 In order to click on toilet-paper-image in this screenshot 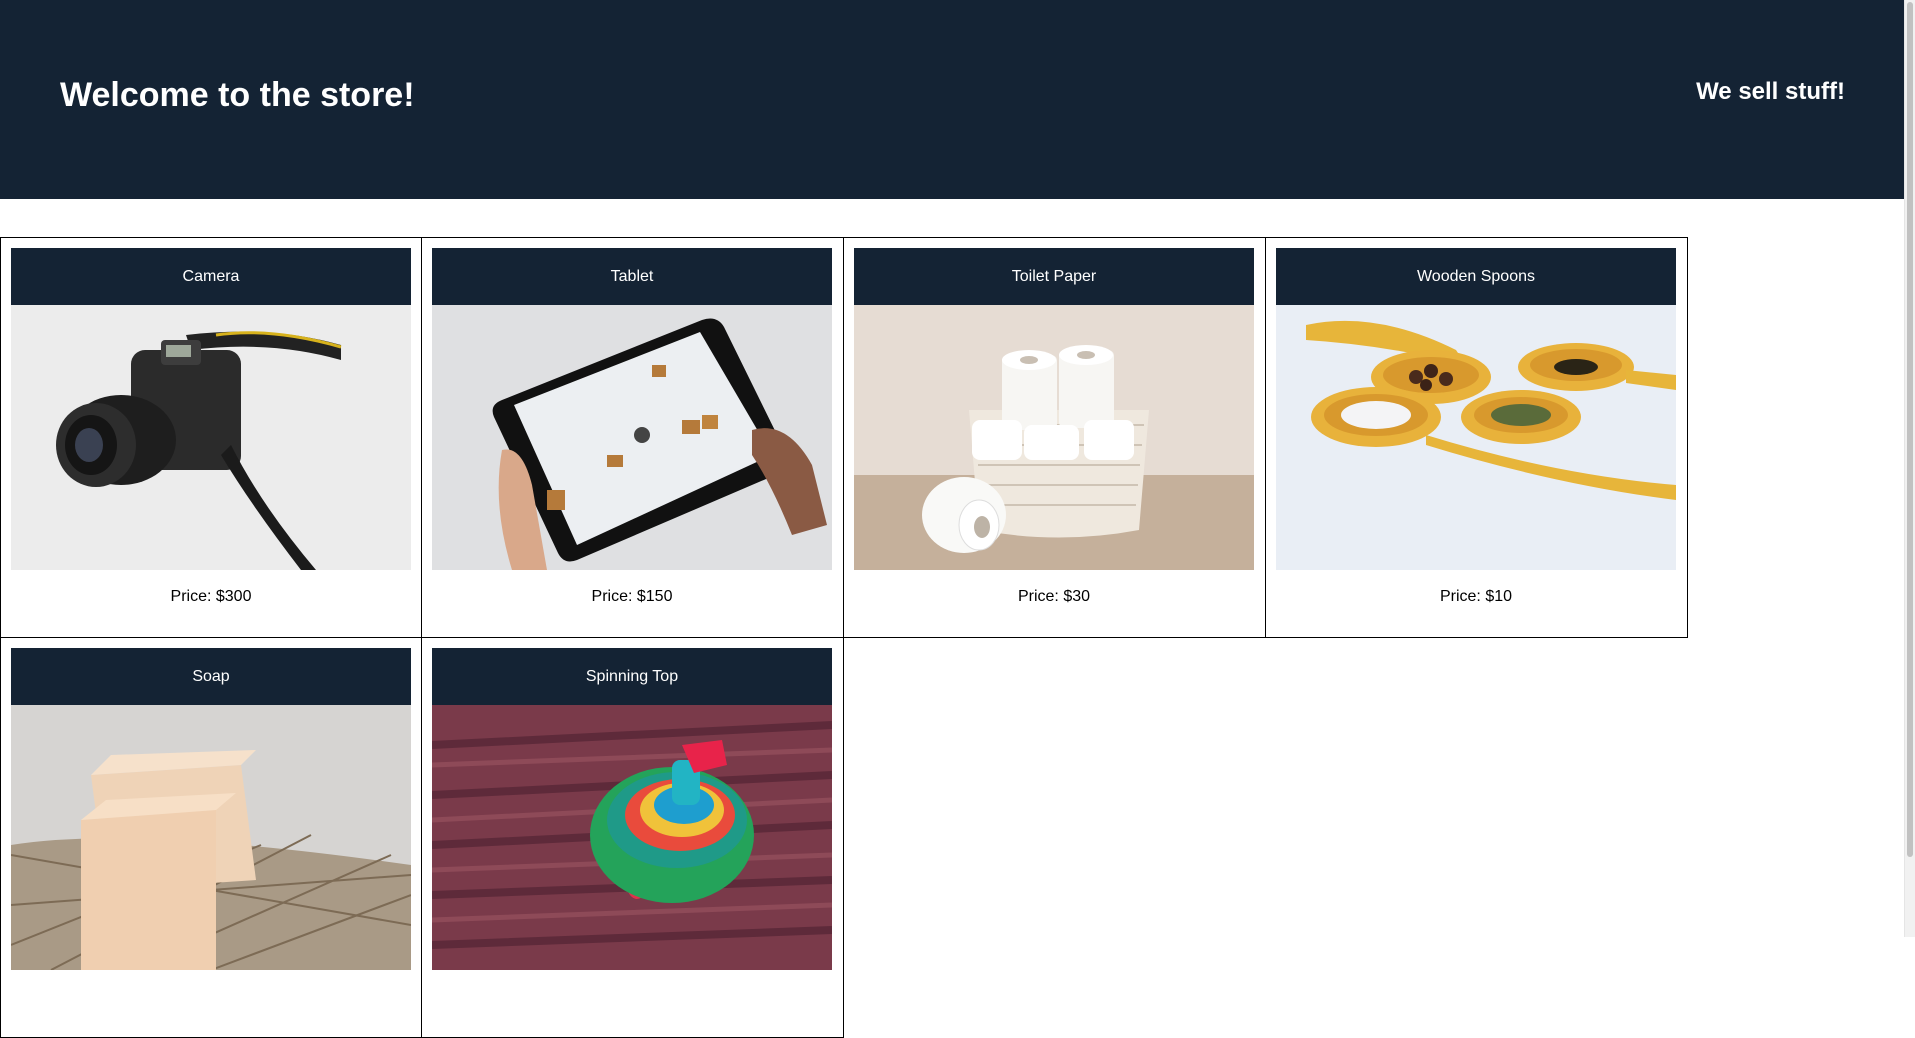, I will do `click(1054, 437)`.